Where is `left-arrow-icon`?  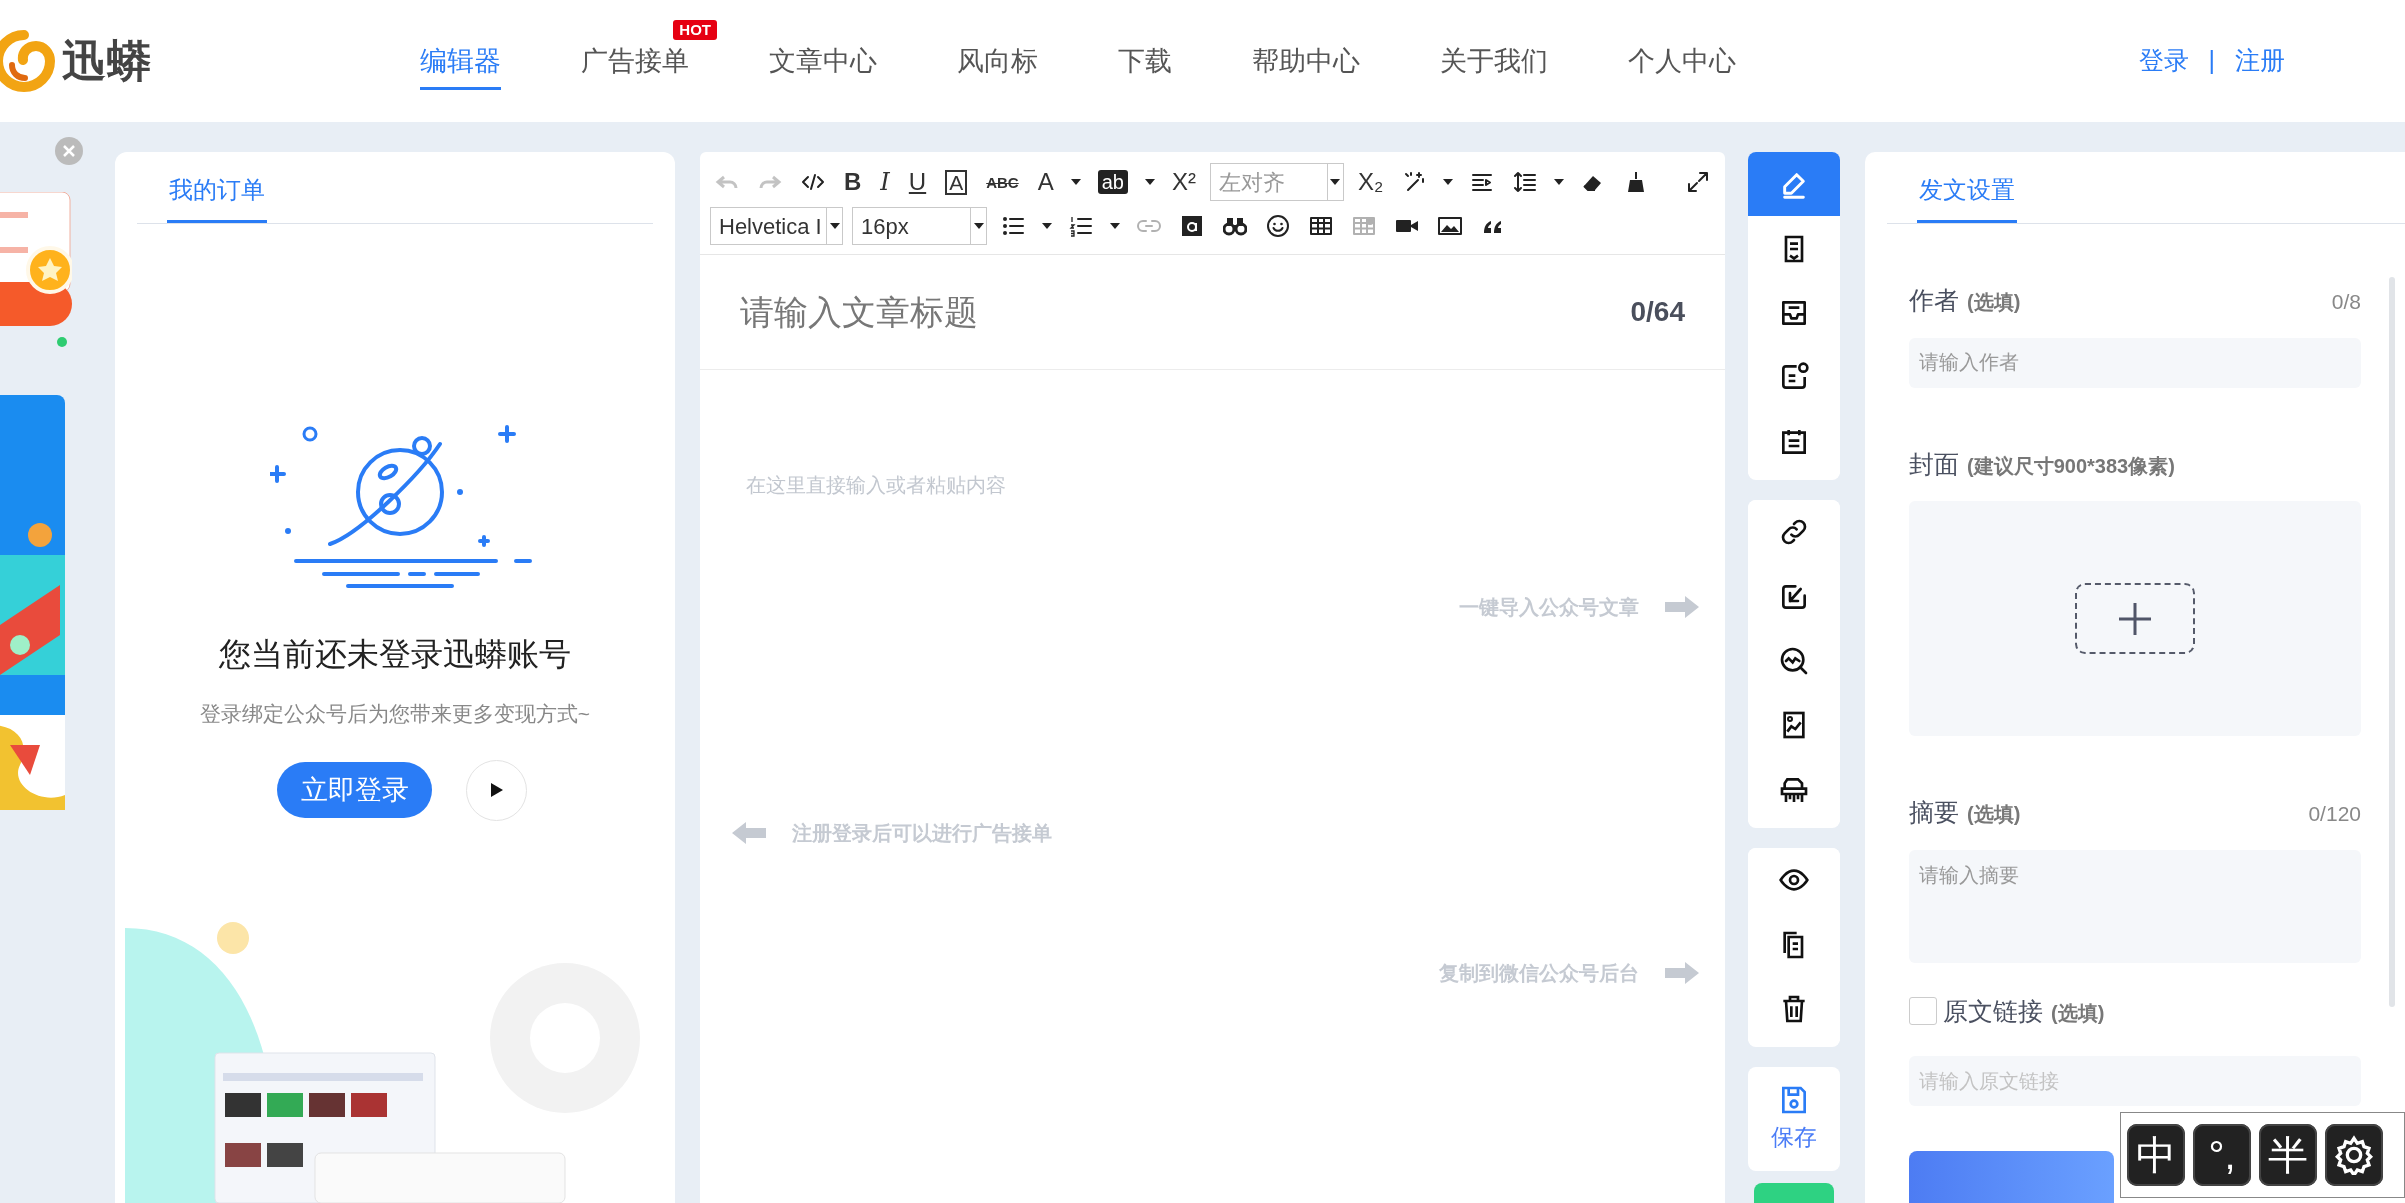 left-arrow-icon is located at coordinates (749, 833).